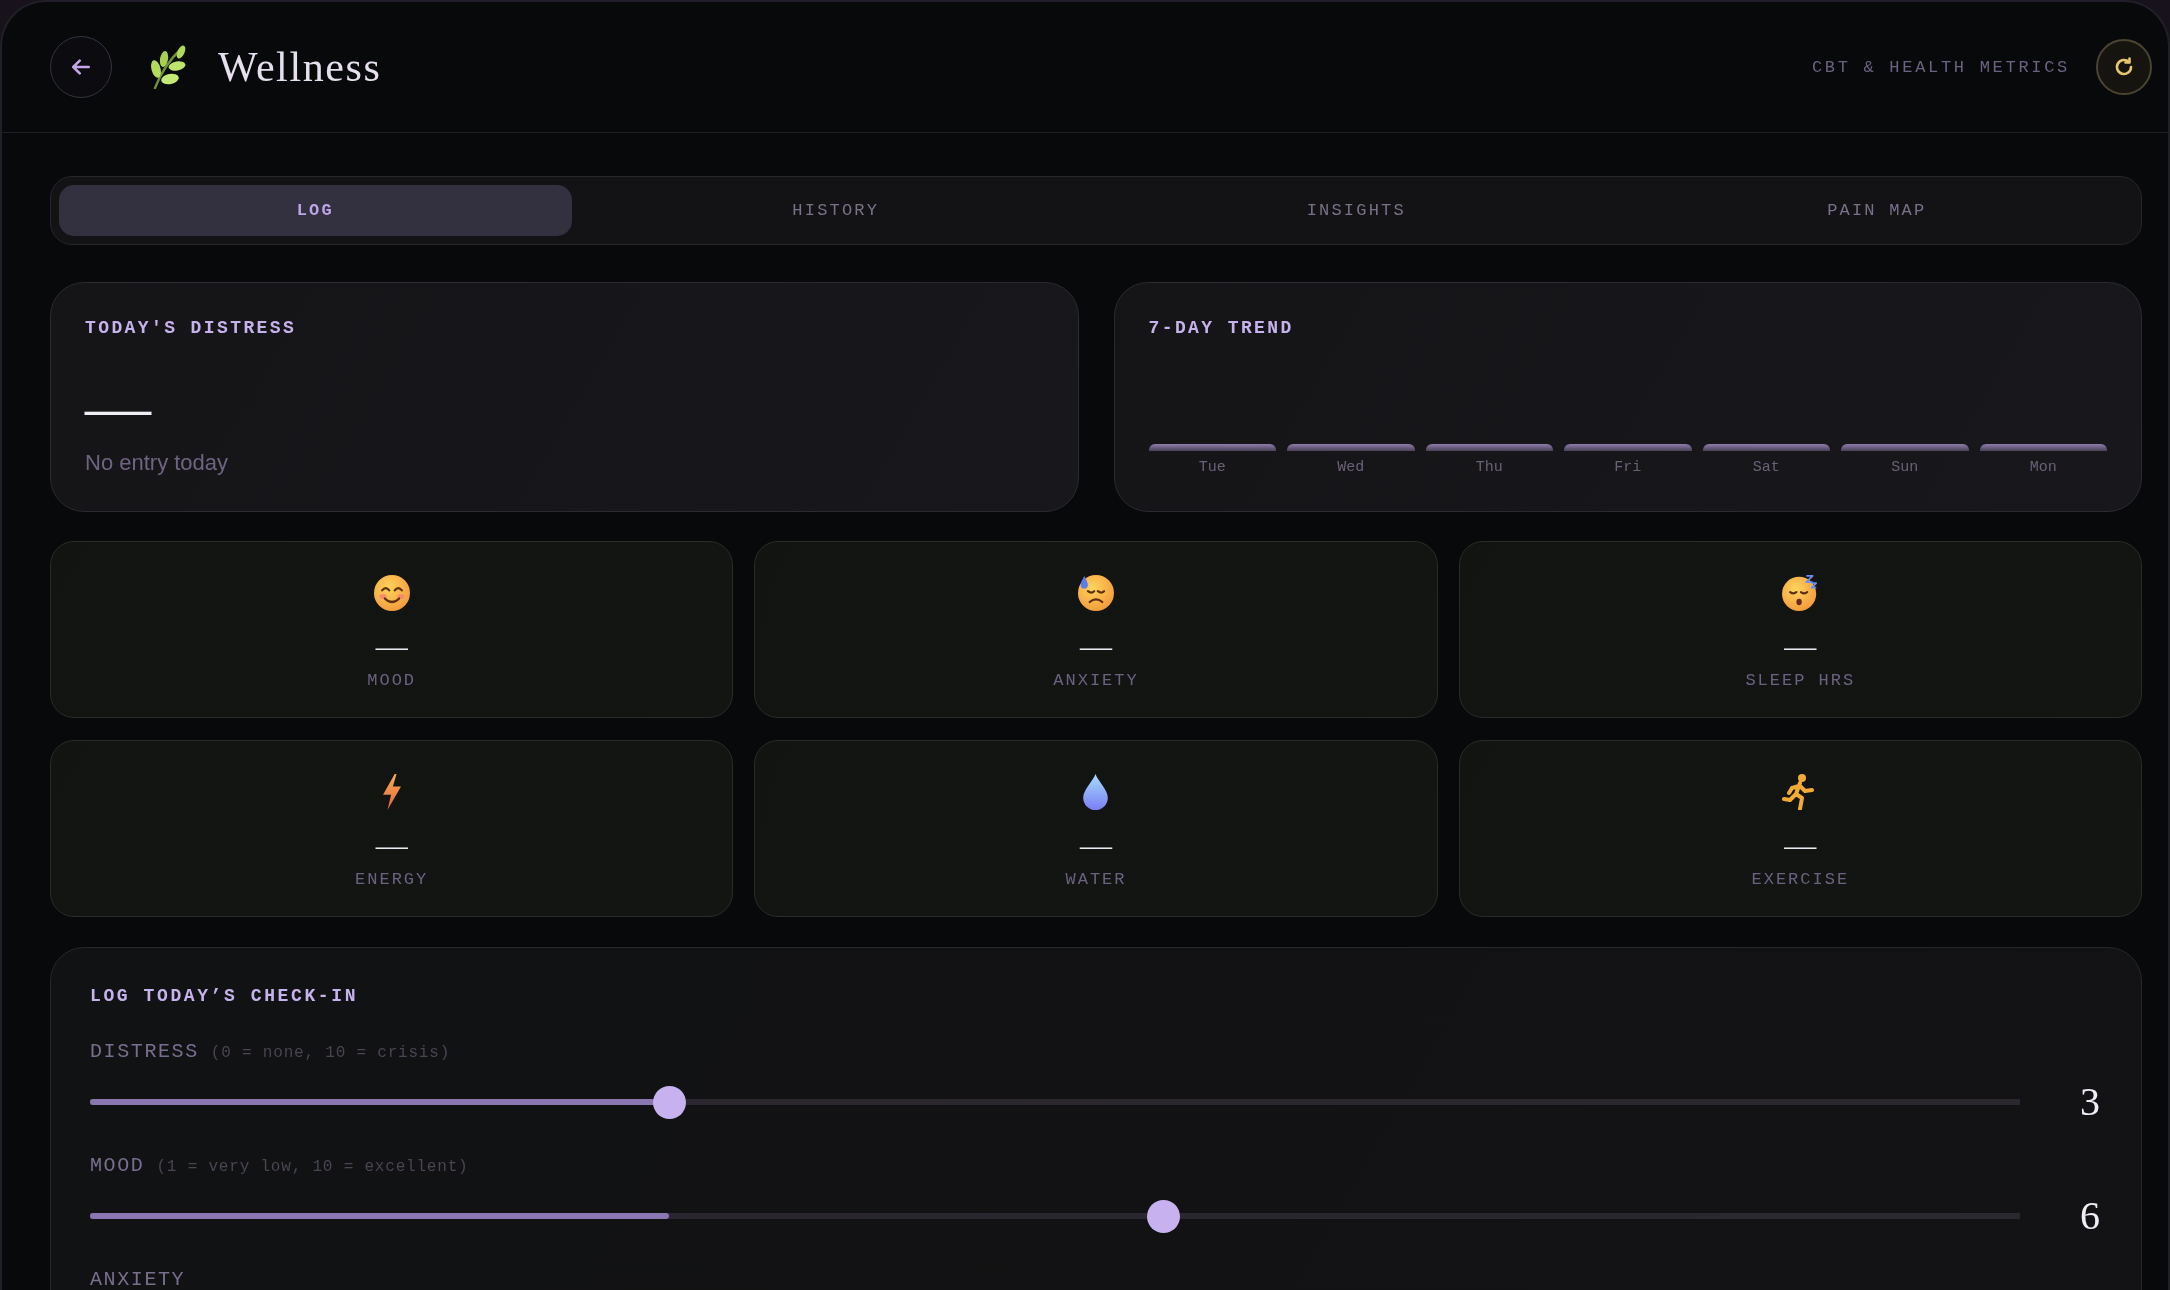 The image size is (2170, 1290). I want to click on day-label: Wed, so click(1351, 468).